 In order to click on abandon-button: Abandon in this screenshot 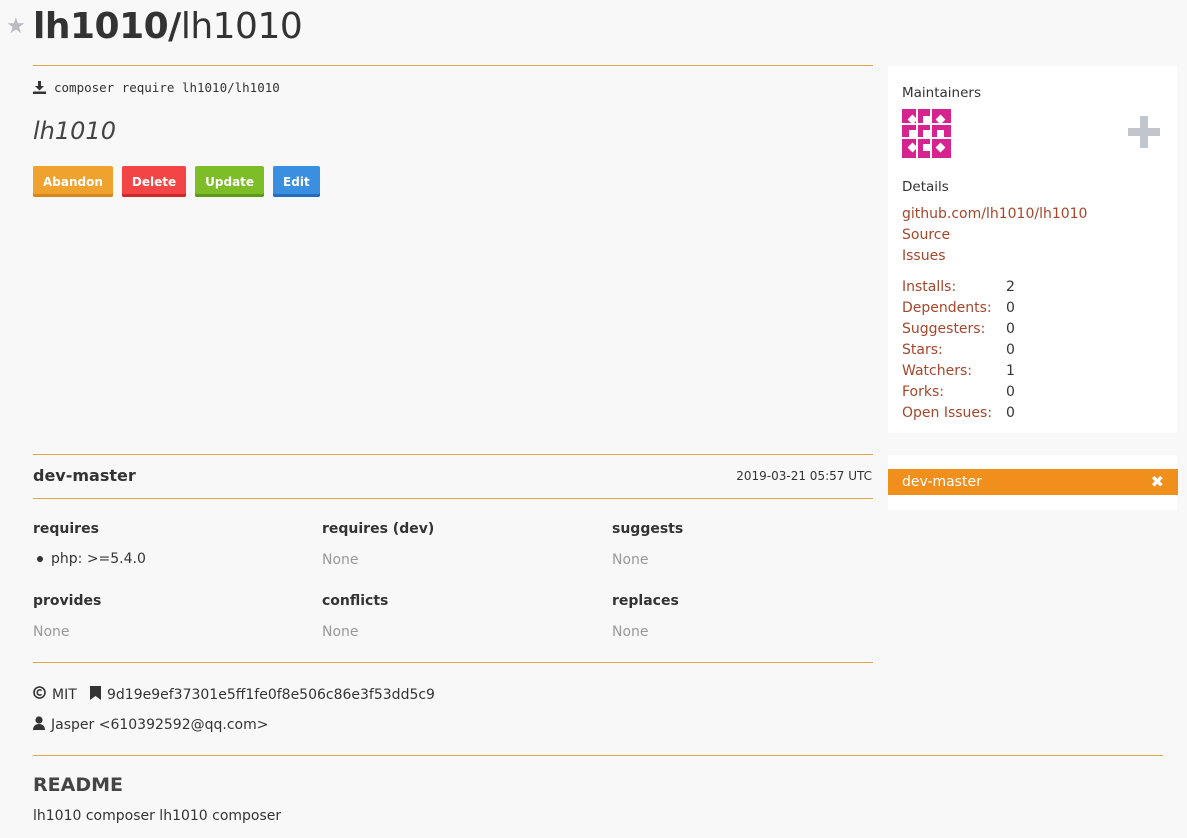, I will do `click(73, 181)`.